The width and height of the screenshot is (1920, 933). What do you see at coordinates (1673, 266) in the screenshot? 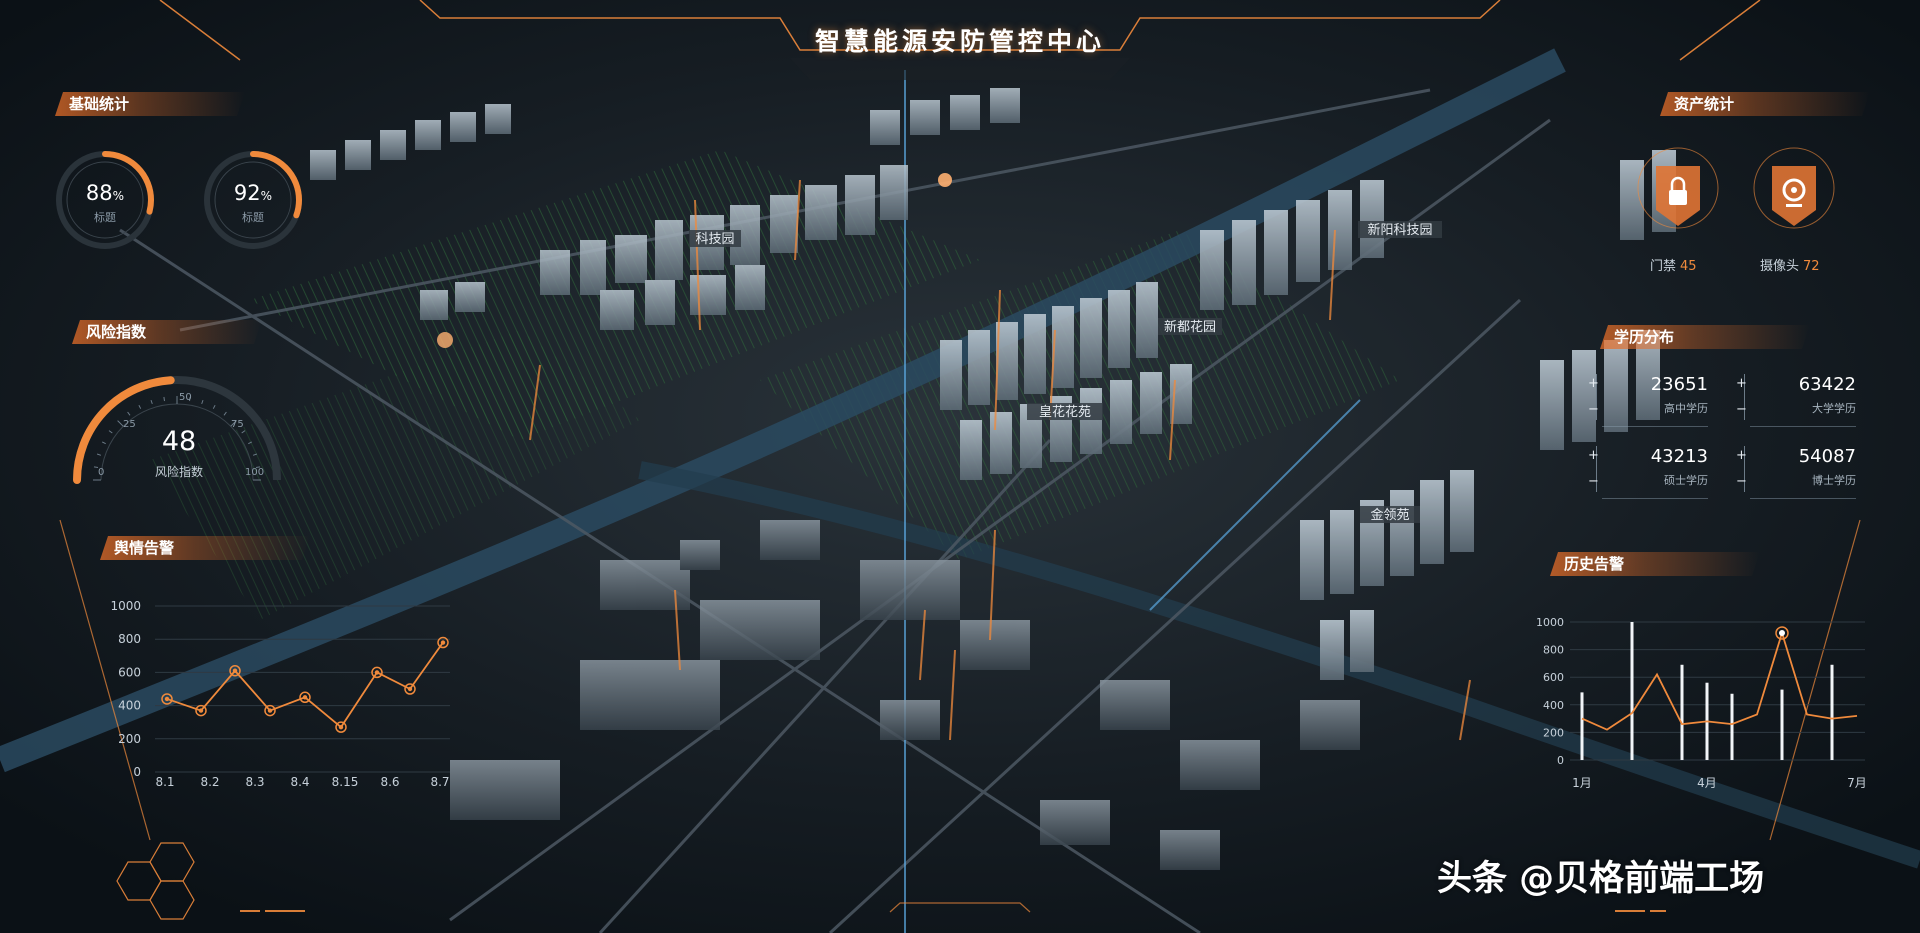
I see `access-control-stat: 门禁 45` at bounding box center [1673, 266].